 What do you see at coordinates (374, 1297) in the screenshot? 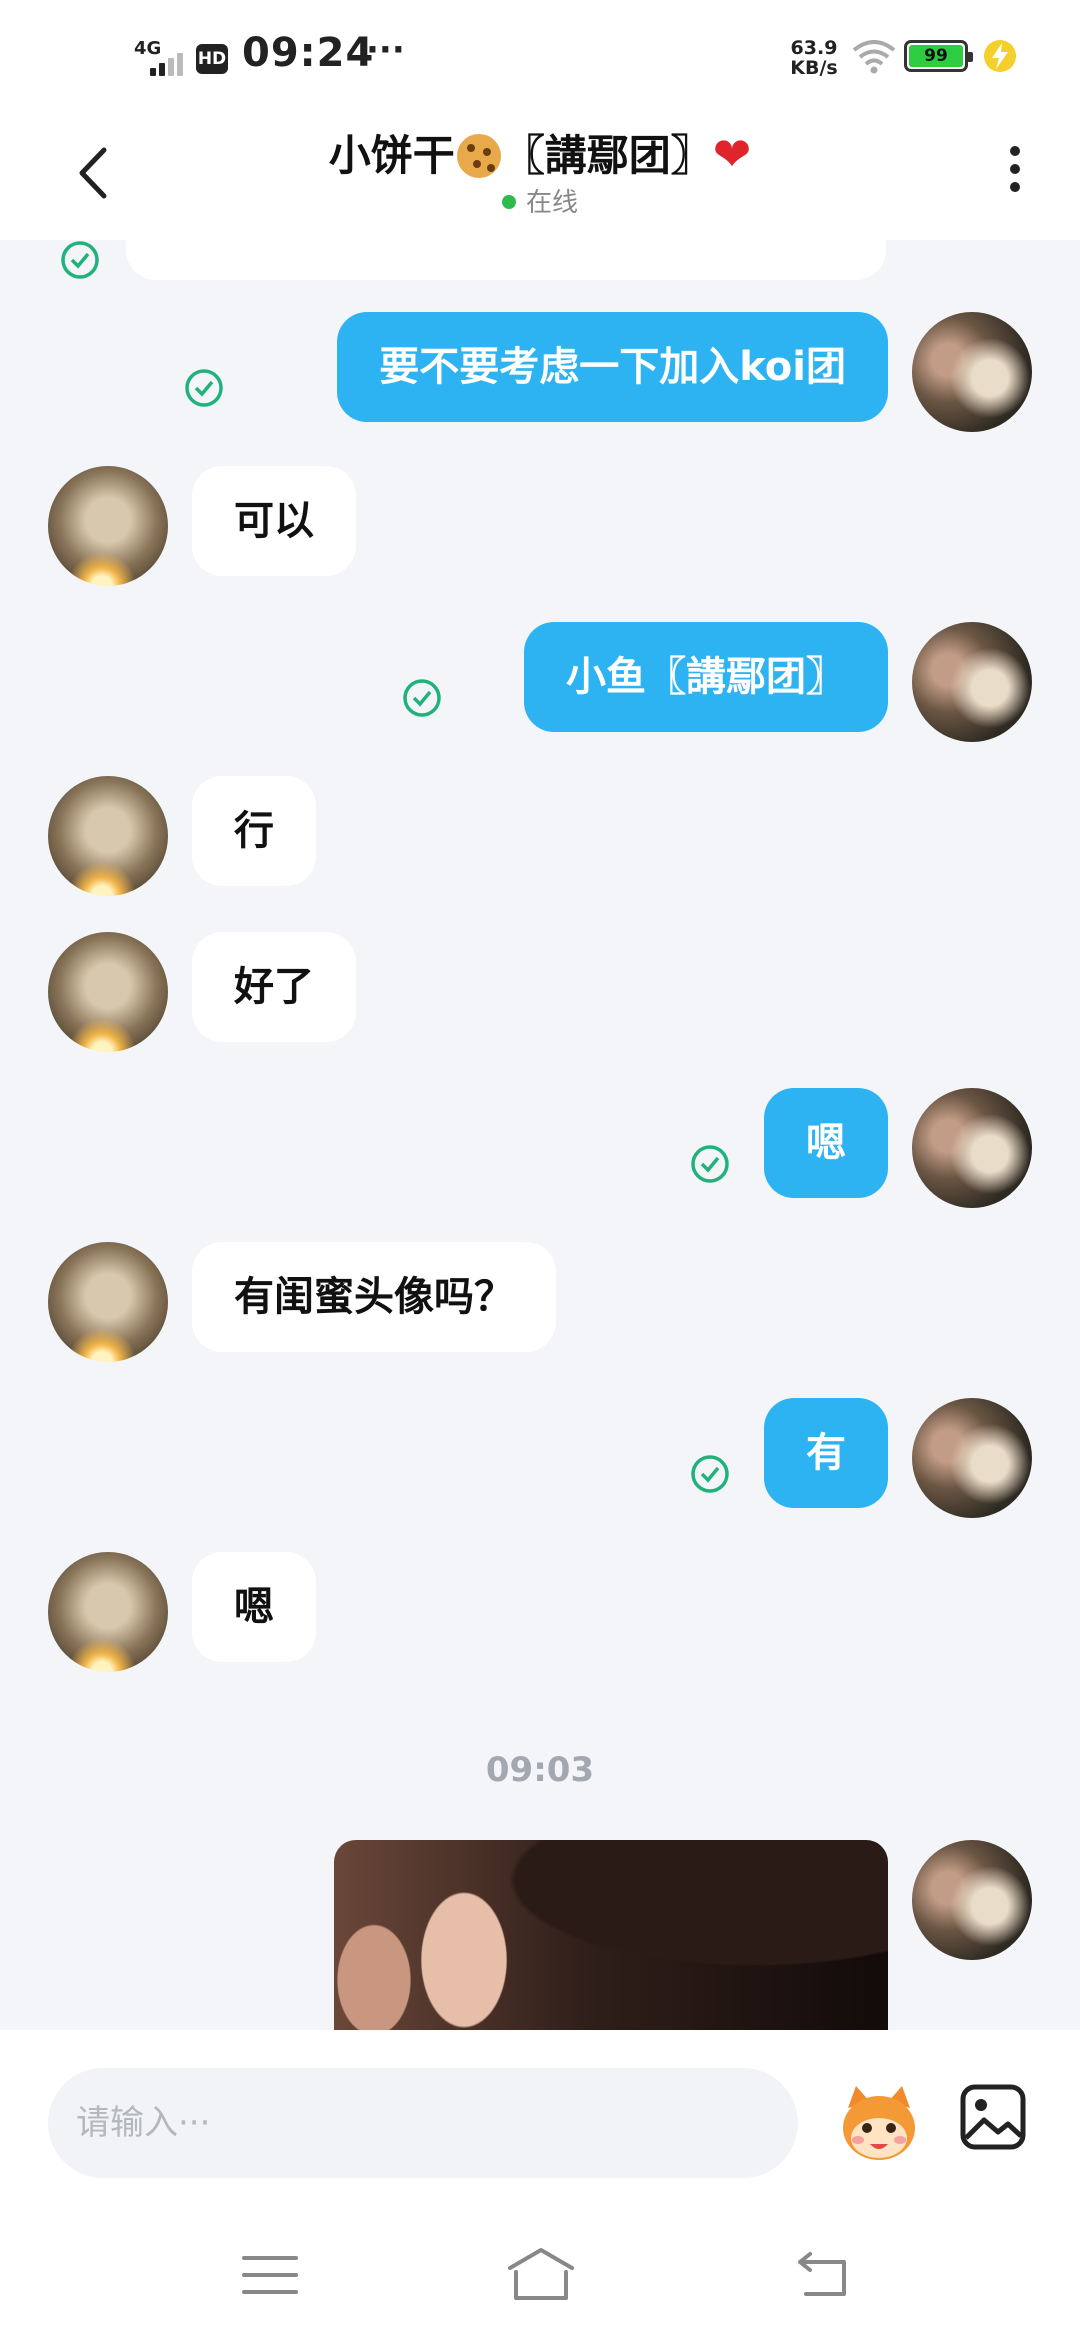
I see `incoming-message: 有闺蜜头像吗？` at bounding box center [374, 1297].